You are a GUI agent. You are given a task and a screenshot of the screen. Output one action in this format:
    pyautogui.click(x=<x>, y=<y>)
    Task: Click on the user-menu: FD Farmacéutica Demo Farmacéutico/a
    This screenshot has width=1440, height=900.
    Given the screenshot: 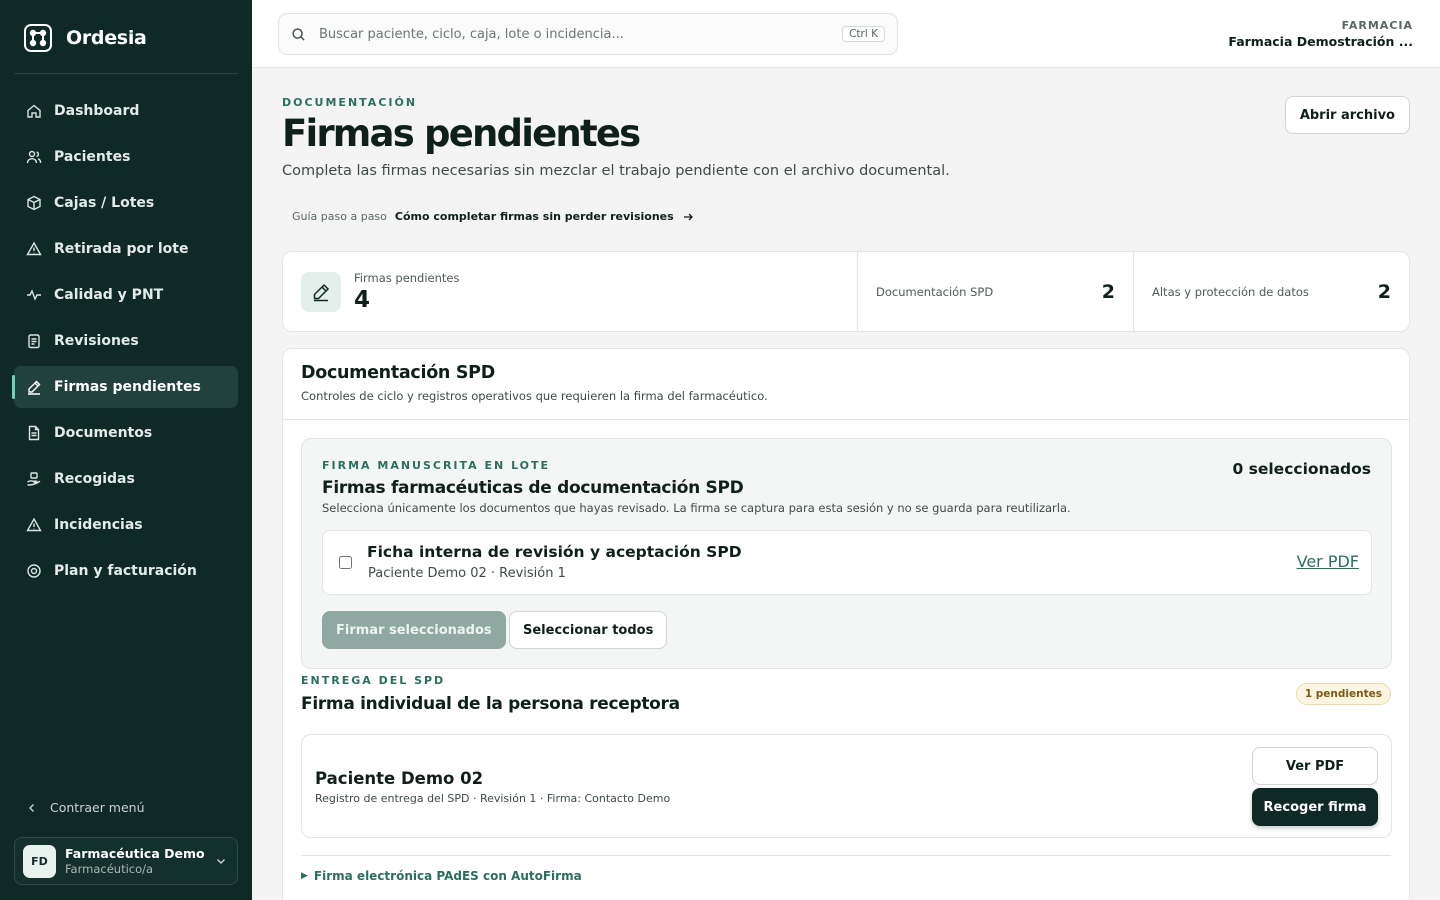 What is the action you would take?
    pyautogui.click(x=126, y=861)
    